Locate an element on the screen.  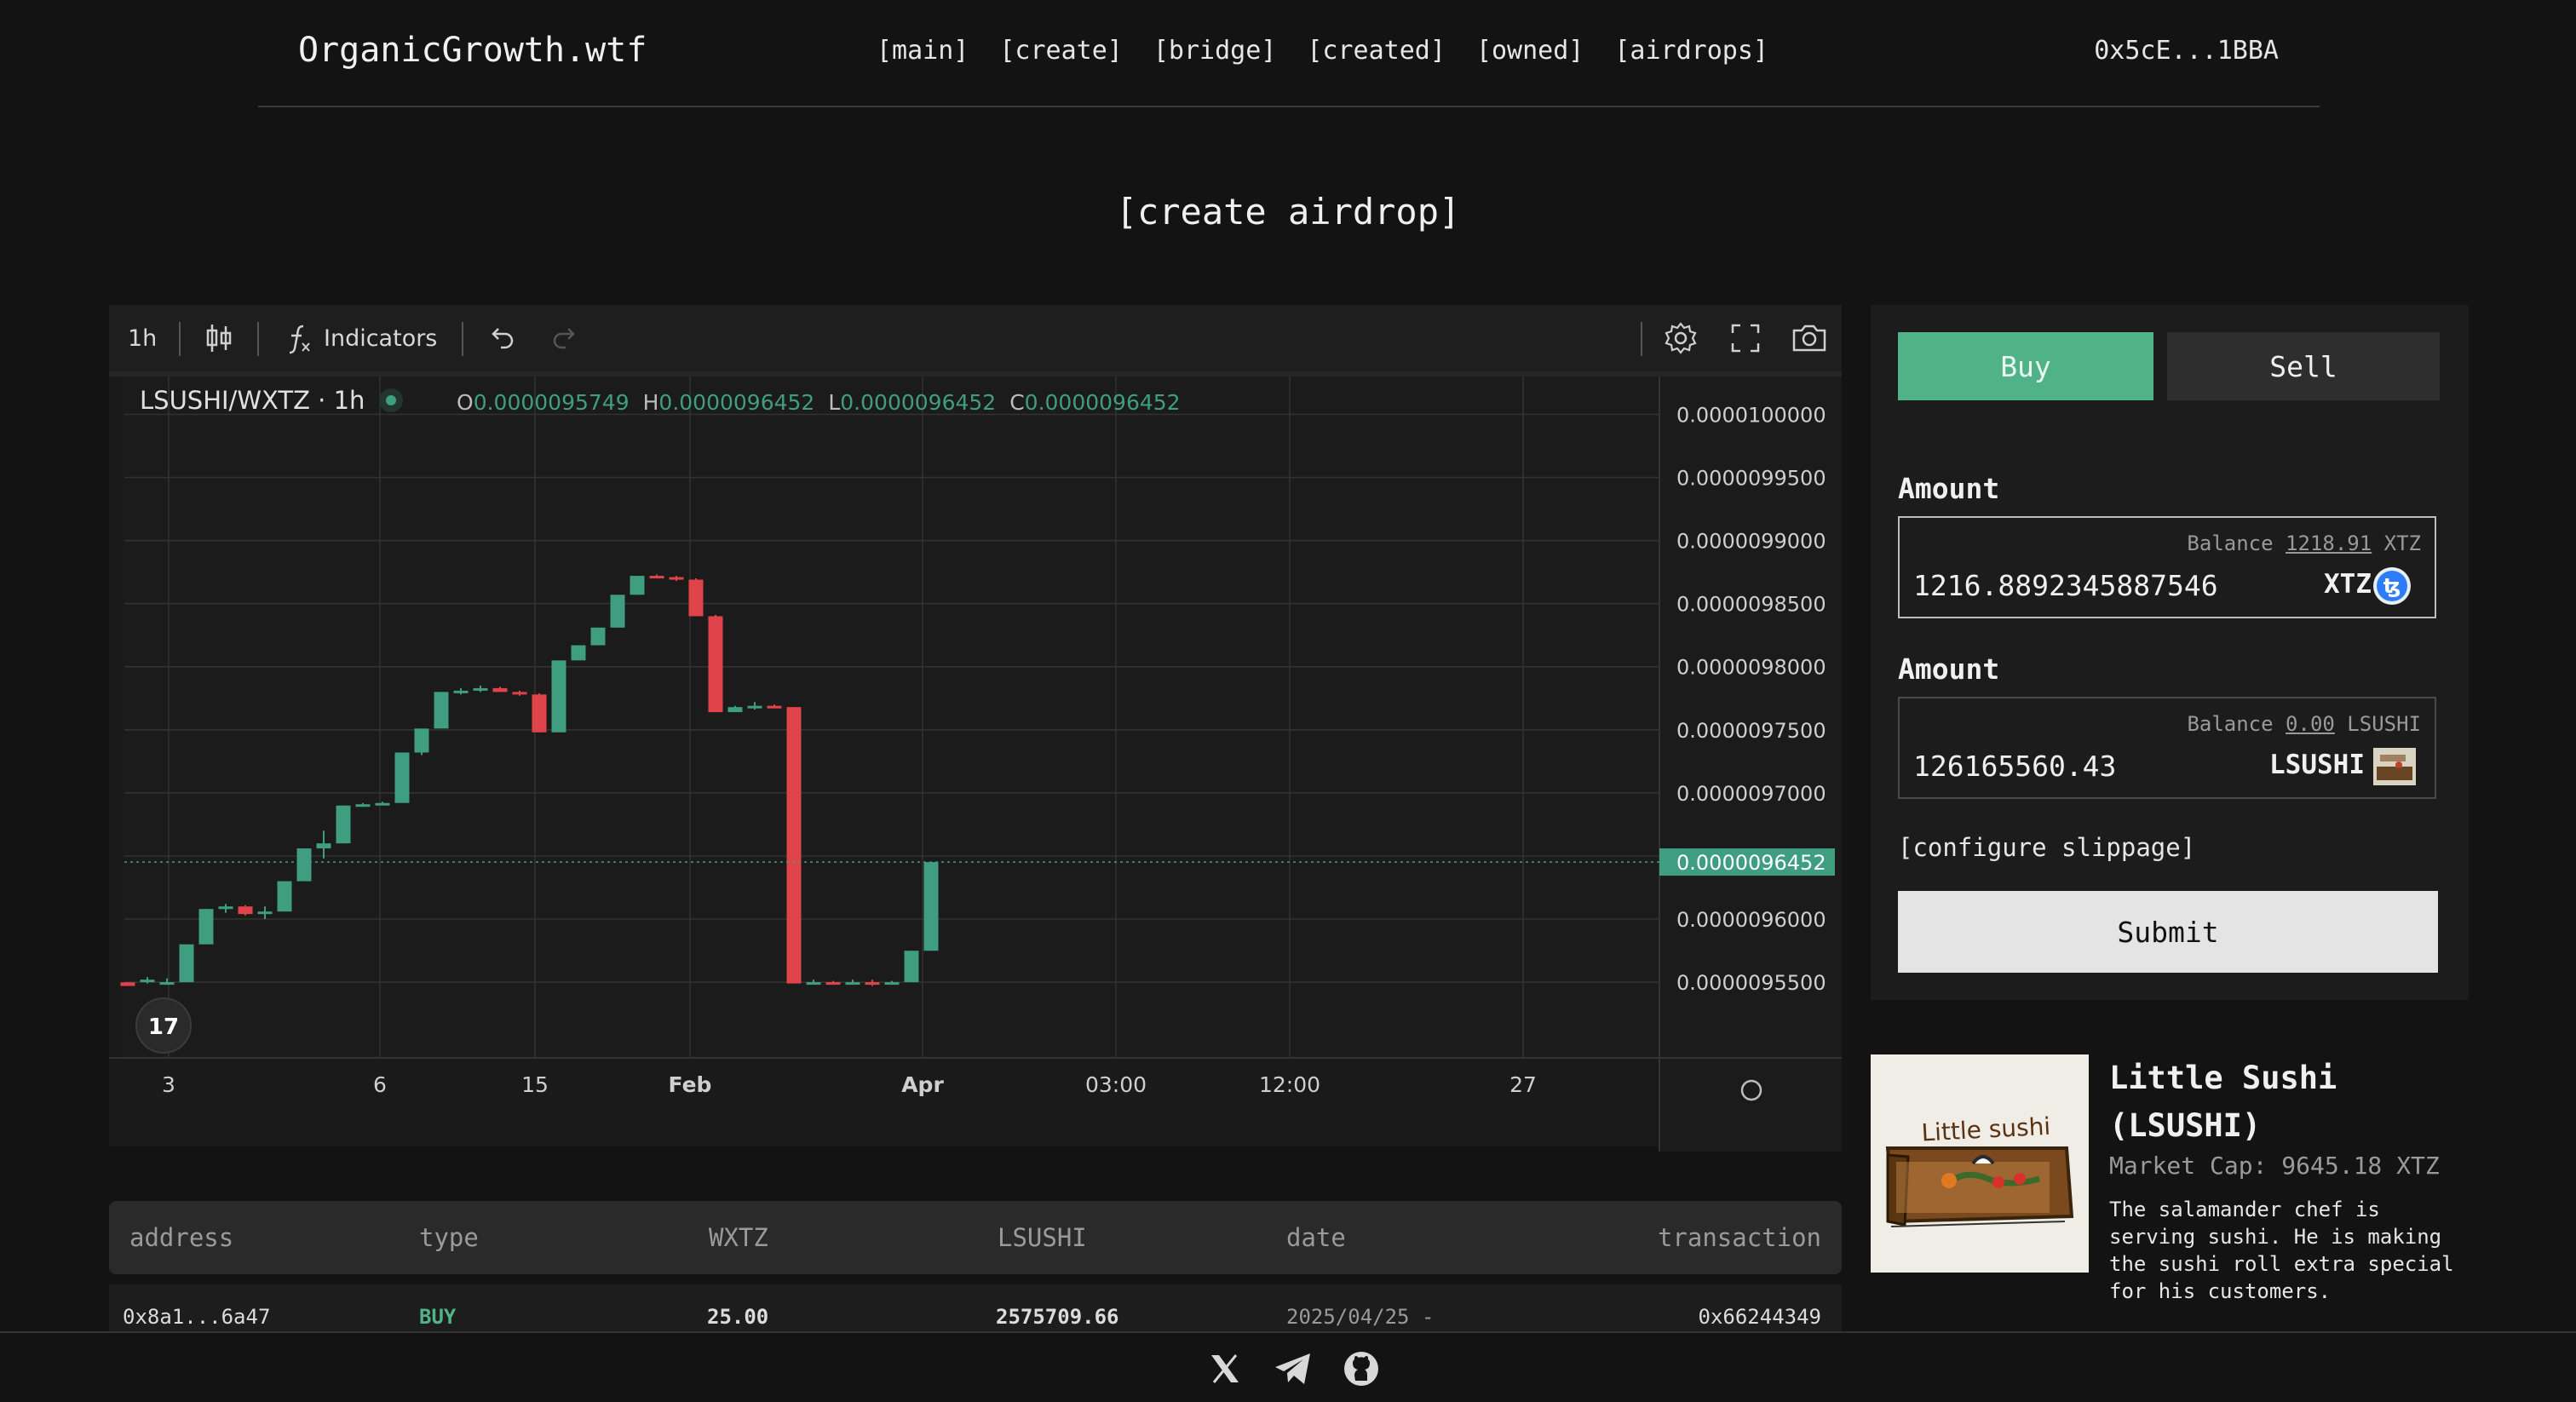
xtz-symbol: XTZ is located at coordinates (2348, 584).